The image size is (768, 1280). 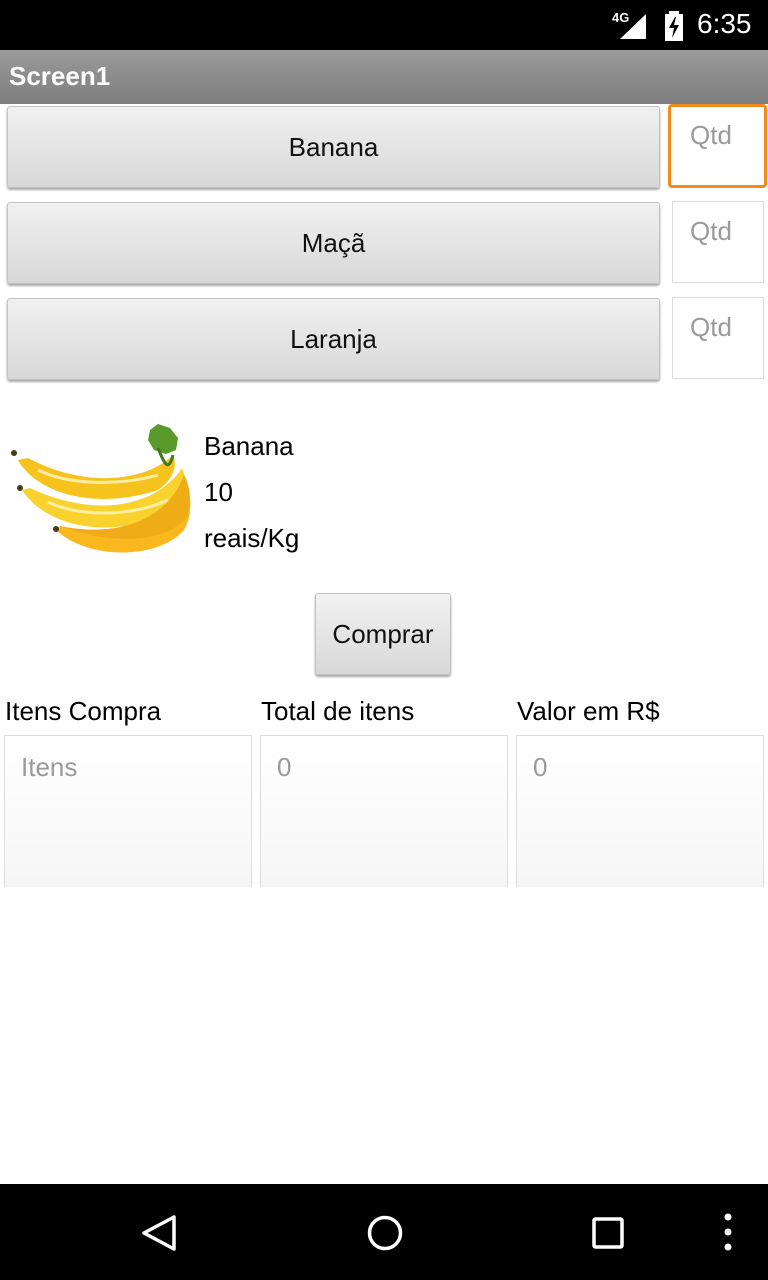 What do you see at coordinates (252, 538) in the screenshot?
I see `product-unit: reais/Kg` at bounding box center [252, 538].